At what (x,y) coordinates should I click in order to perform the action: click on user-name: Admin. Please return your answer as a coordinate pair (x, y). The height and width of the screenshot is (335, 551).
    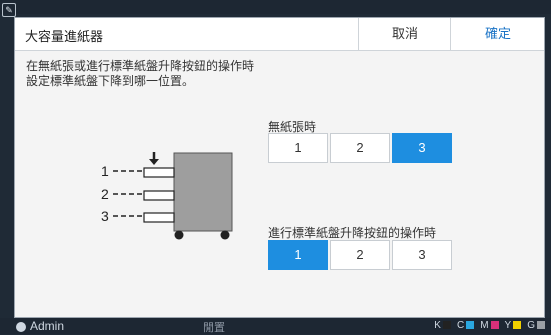
    Looking at the image, I should click on (47, 326).